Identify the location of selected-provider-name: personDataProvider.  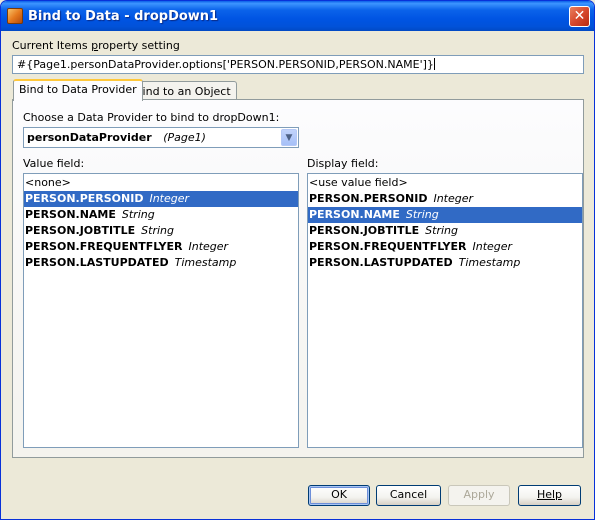
(89, 137).